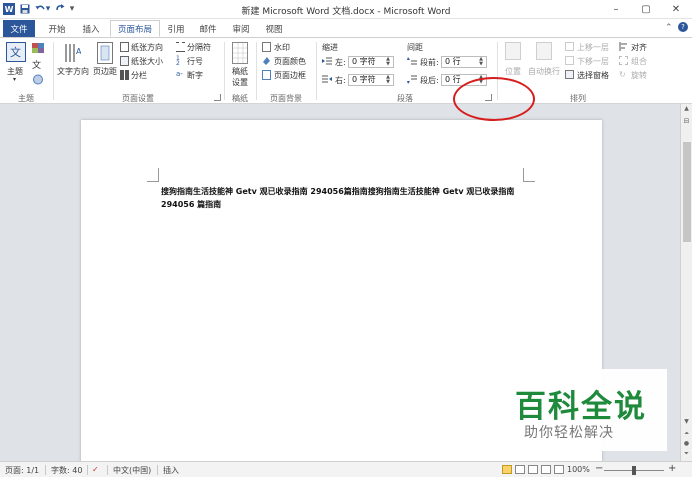  What do you see at coordinates (124, 75) in the screenshot?
I see `columns-icon` at bounding box center [124, 75].